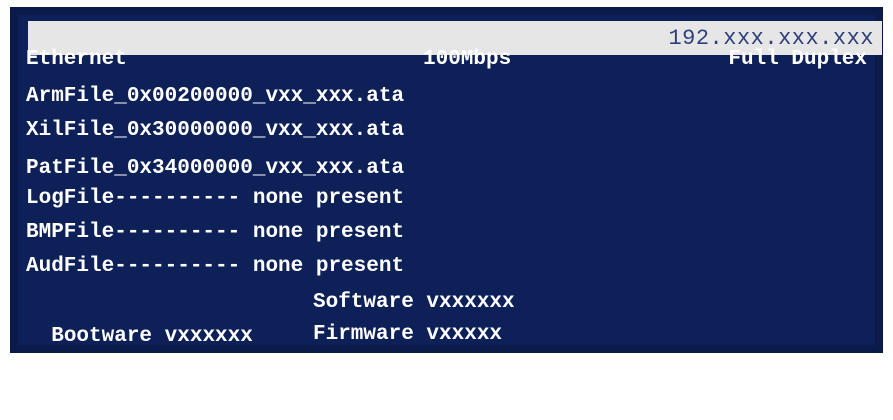 This screenshot has height=420, width=893. I want to click on software-version: Software vxxxxxx, so click(414, 302).